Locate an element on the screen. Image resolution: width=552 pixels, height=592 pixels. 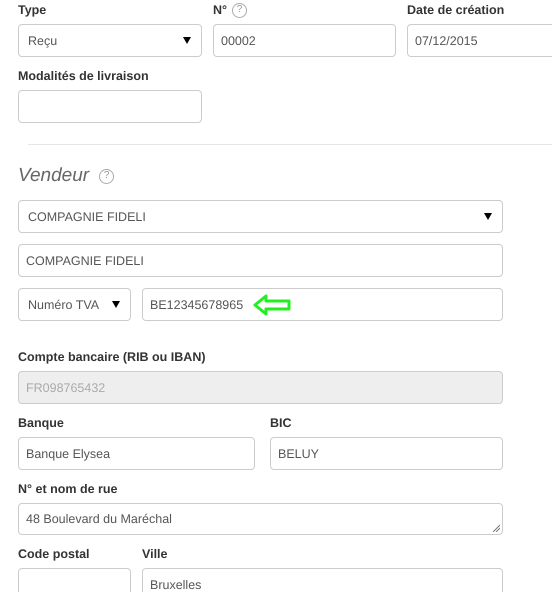
text-area: 48 Boulevard du Maréchal is located at coordinates (260, 519).